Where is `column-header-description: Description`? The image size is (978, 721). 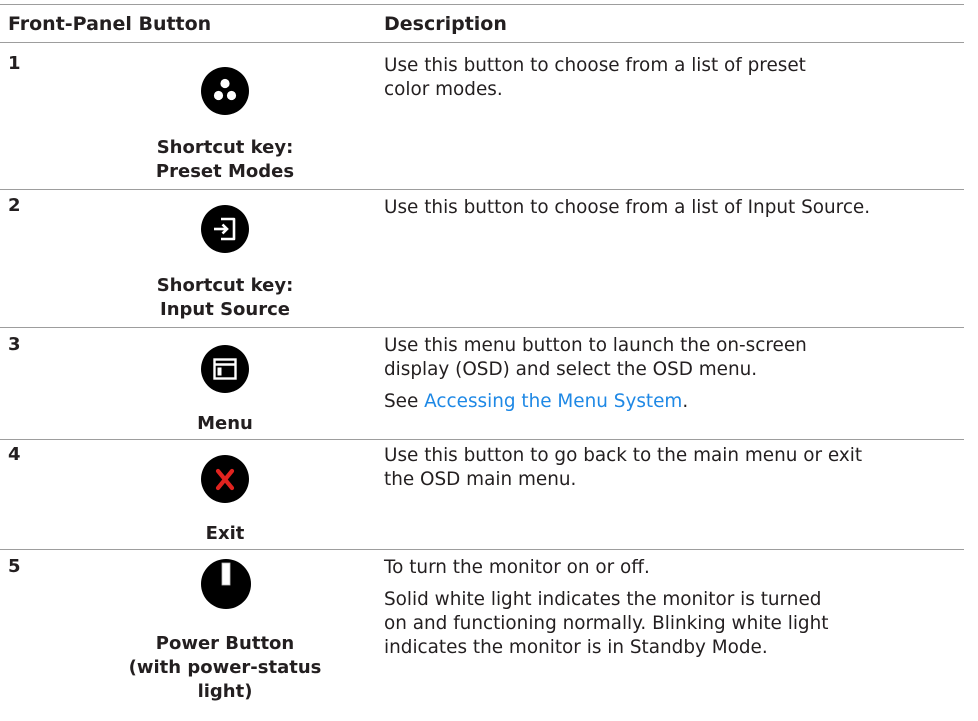
column-header-description: Description is located at coordinates (445, 24).